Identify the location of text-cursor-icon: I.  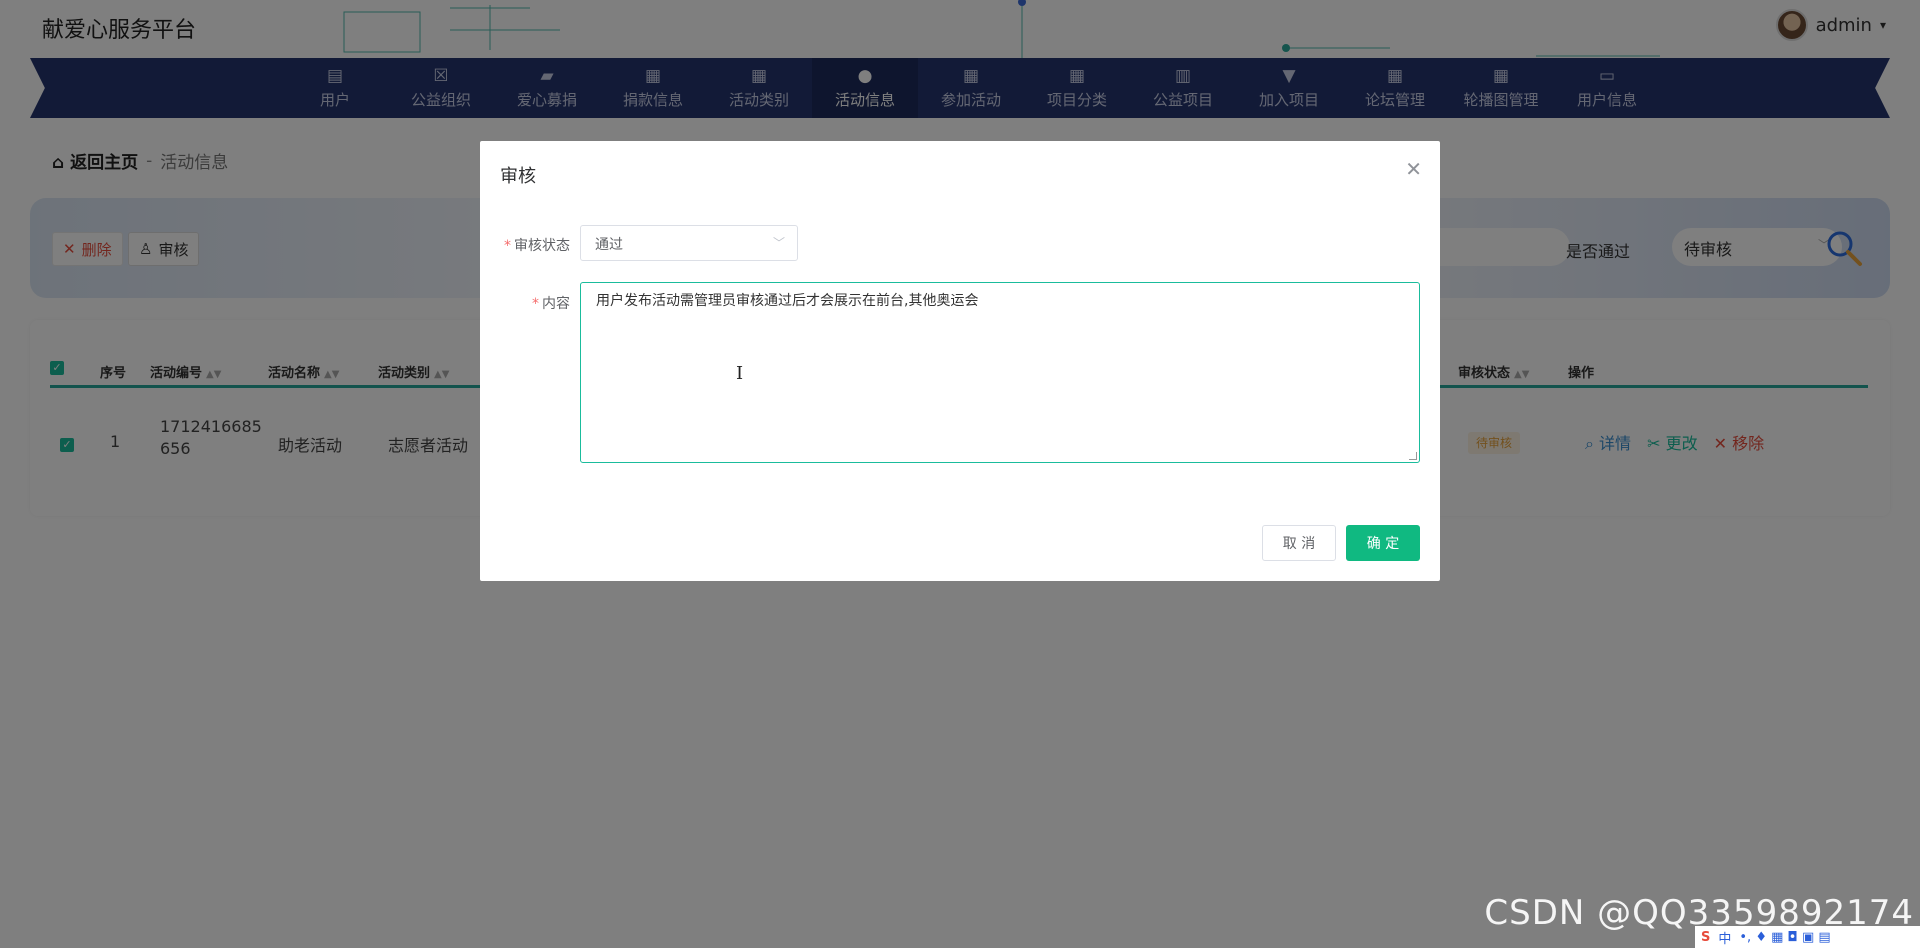
(740, 373).